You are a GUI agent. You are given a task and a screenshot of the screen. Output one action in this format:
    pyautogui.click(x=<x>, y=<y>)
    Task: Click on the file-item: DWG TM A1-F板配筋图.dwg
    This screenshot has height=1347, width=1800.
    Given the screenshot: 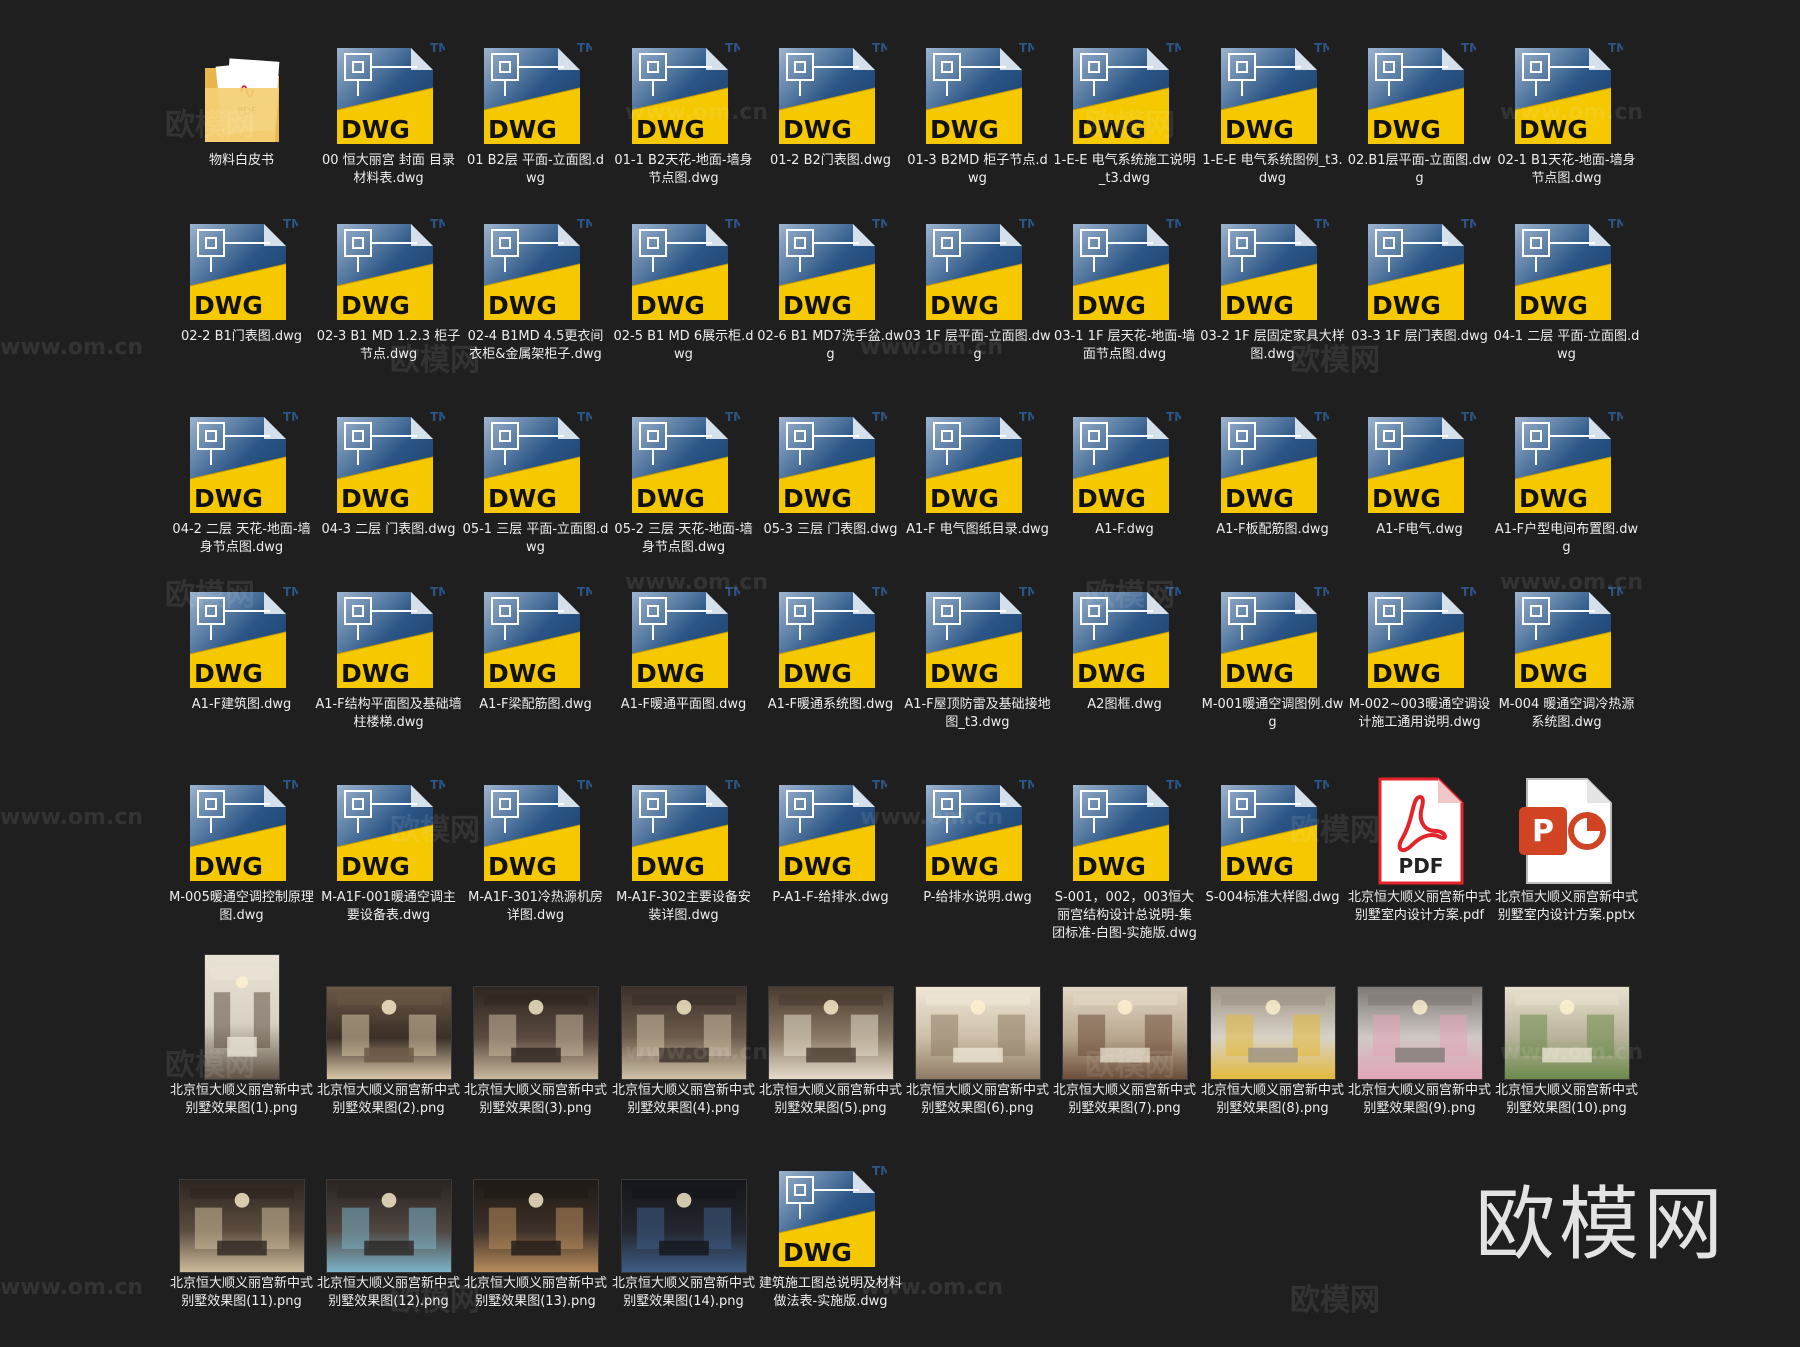 What is the action you would take?
    pyautogui.click(x=1272, y=478)
    